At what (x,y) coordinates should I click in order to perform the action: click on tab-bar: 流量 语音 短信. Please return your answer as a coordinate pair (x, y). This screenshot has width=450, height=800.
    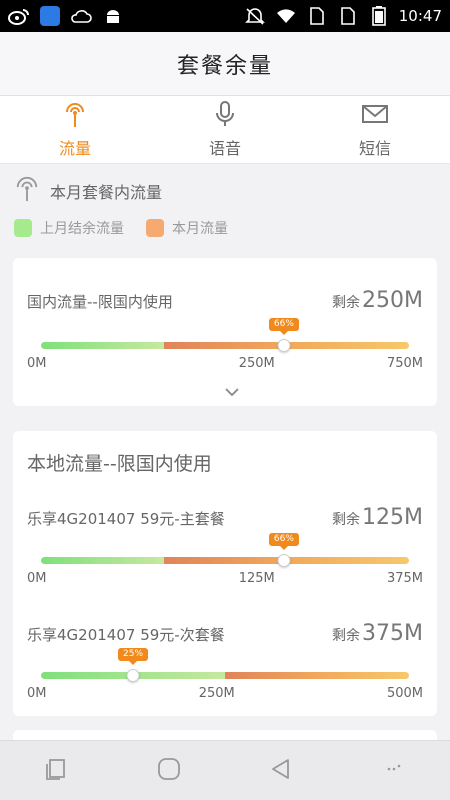
    Looking at the image, I should click on (225, 130).